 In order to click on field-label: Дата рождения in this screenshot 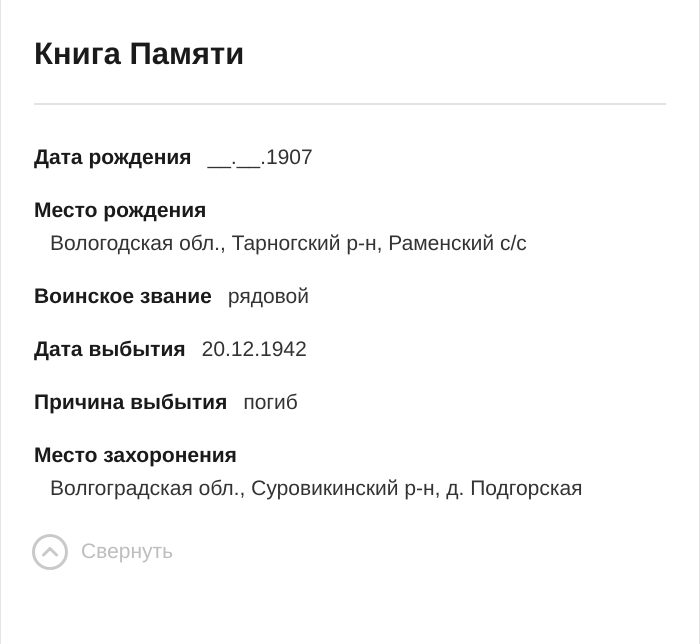, I will do `click(113, 158)`.